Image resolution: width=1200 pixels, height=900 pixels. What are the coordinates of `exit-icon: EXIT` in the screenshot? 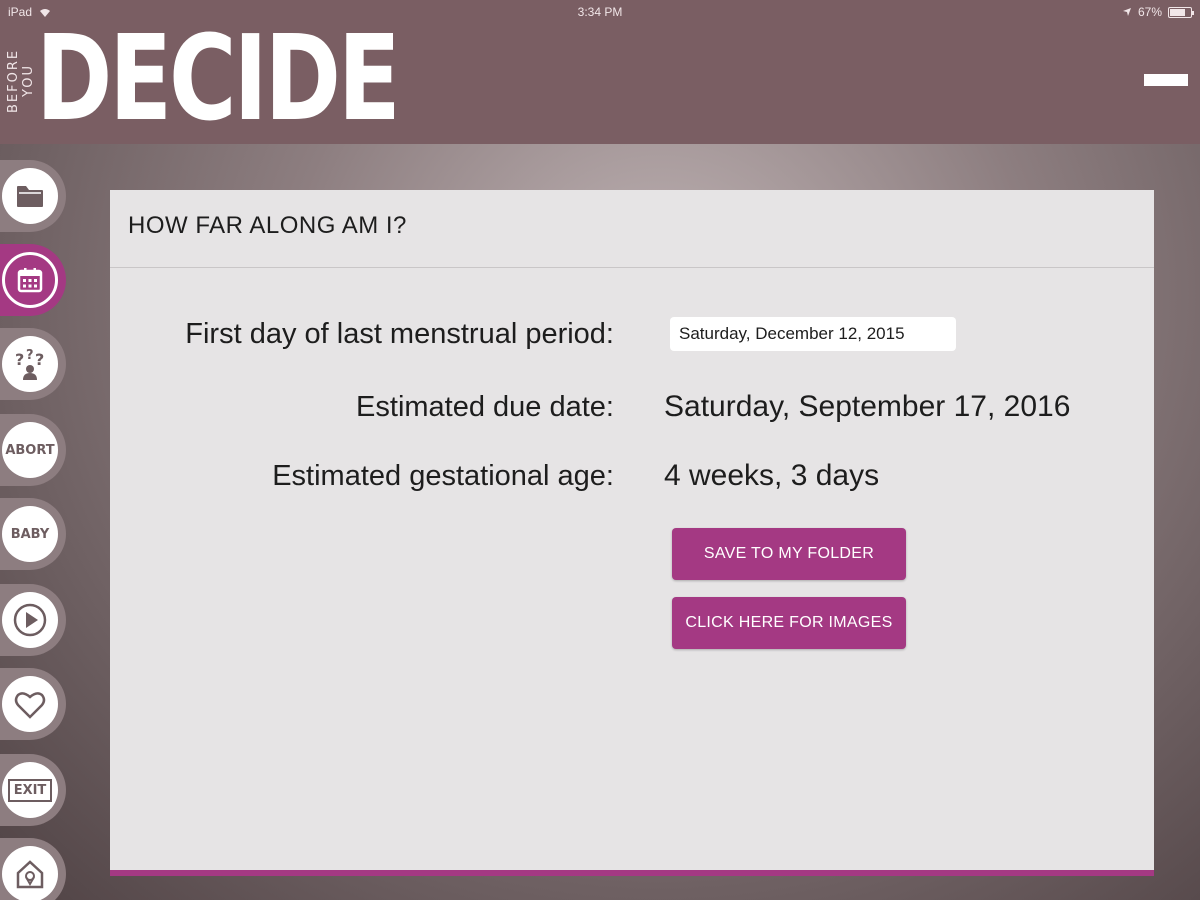 It's located at (30, 790).